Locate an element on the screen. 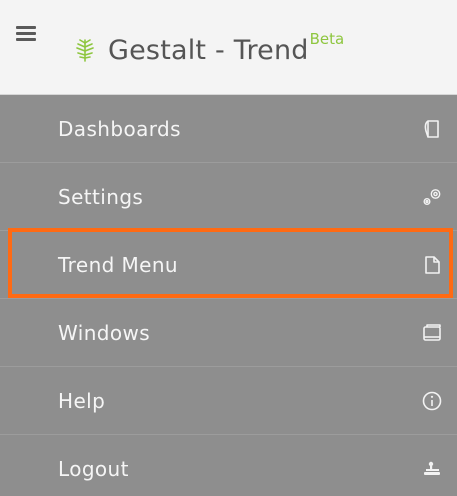 This screenshot has width=457, height=496. brand: Gestalt - Trend Beta is located at coordinates (208, 50).